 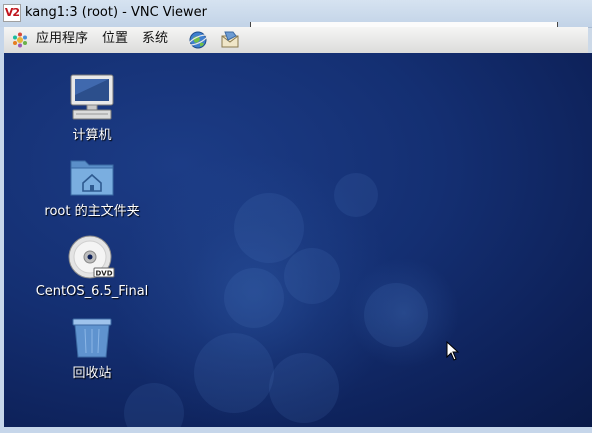 What do you see at coordinates (92, 135) in the screenshot?
I see `desktop-icon-label: 计算机` at bounding box center [92, 135].